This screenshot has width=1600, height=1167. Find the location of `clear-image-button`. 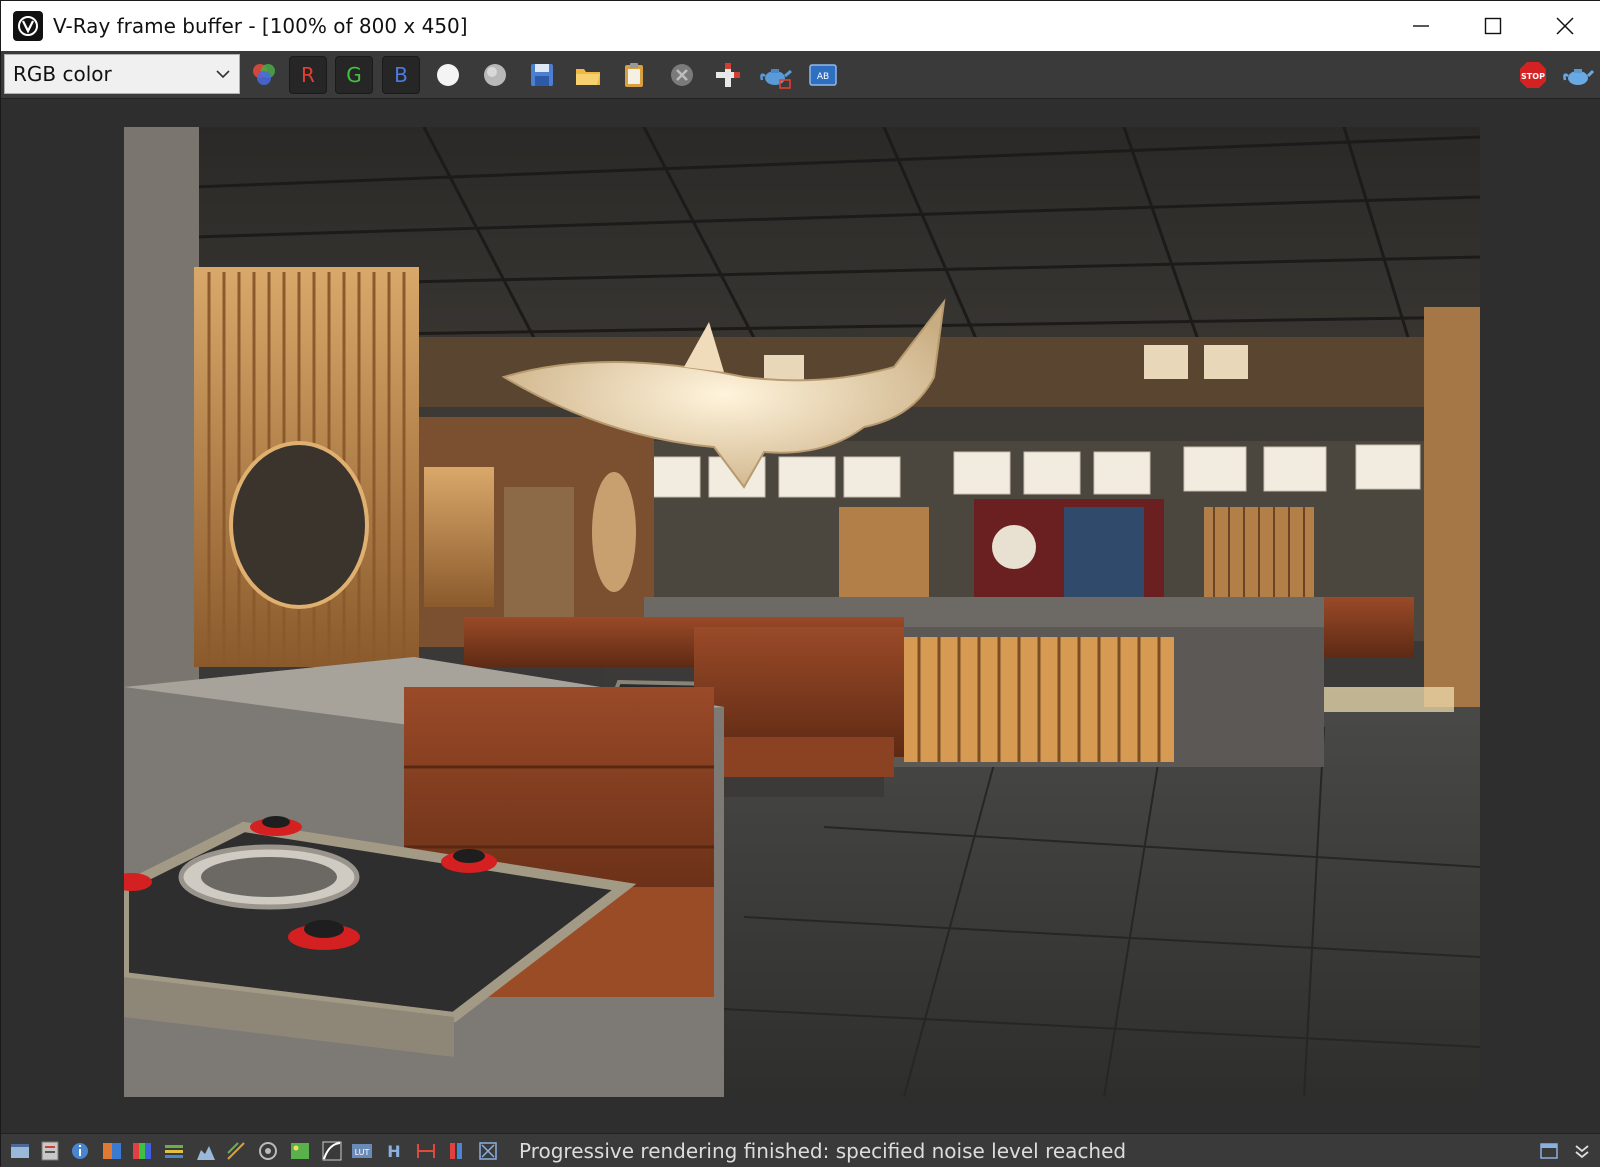

clear-image-button is located at coordinates (682, 75).